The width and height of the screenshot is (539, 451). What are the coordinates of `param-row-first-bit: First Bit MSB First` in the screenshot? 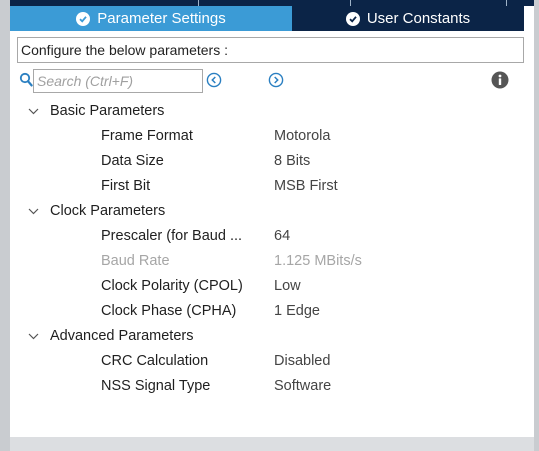 It's located at (270, 186).